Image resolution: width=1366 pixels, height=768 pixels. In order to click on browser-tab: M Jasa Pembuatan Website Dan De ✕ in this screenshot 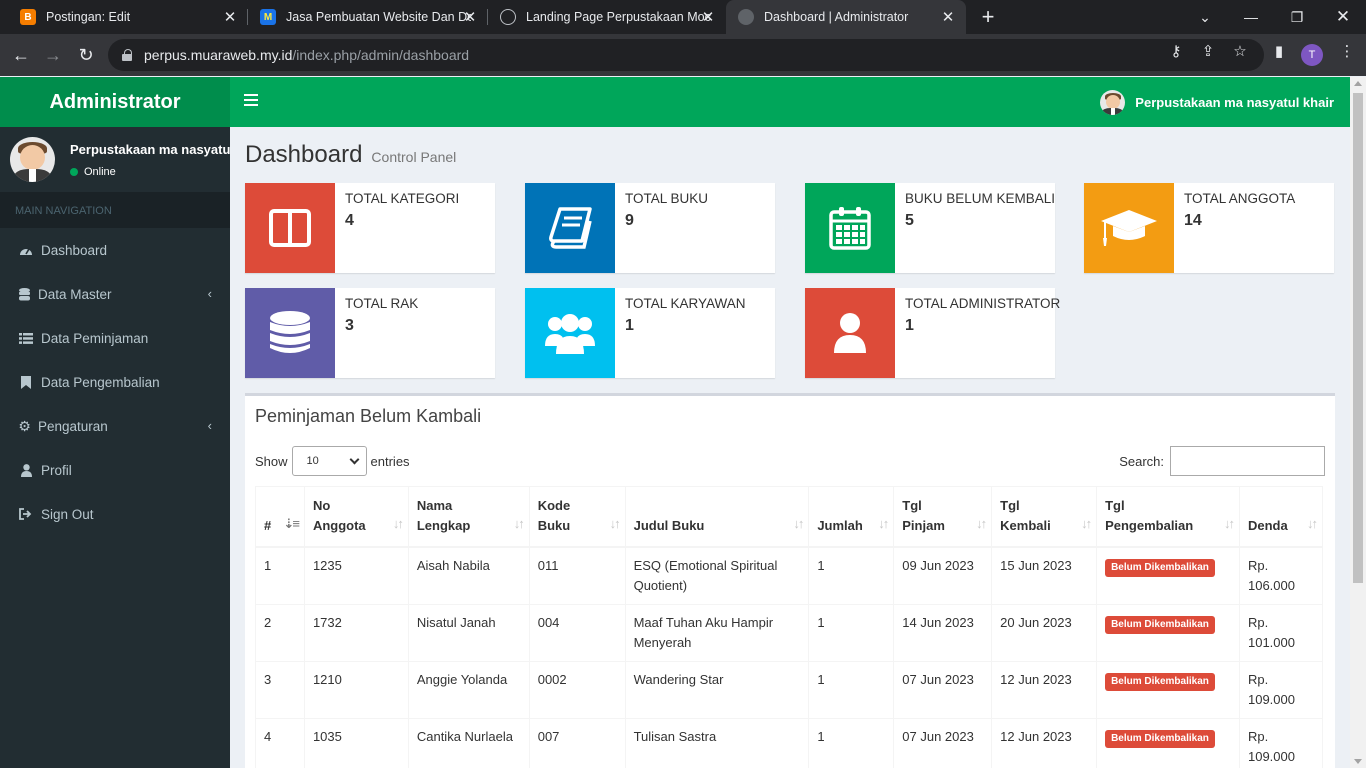, I will do `click(368, 17)`.